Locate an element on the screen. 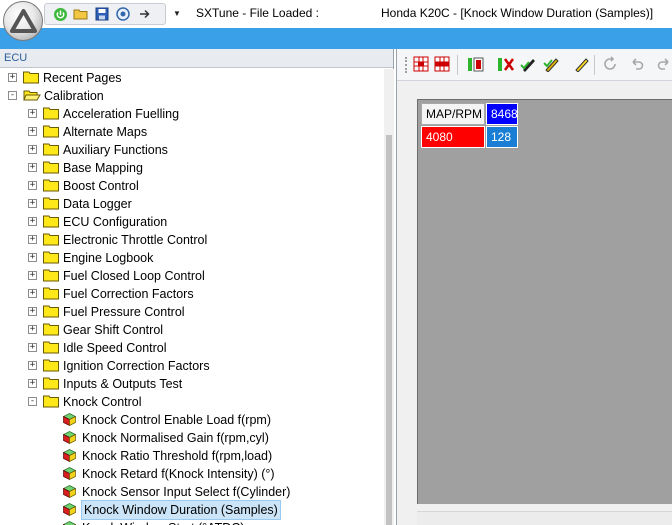 The width and height of the screenshot is (672, 525). tree-item: + Idle Speed Control is located at coordinates (192, 348).